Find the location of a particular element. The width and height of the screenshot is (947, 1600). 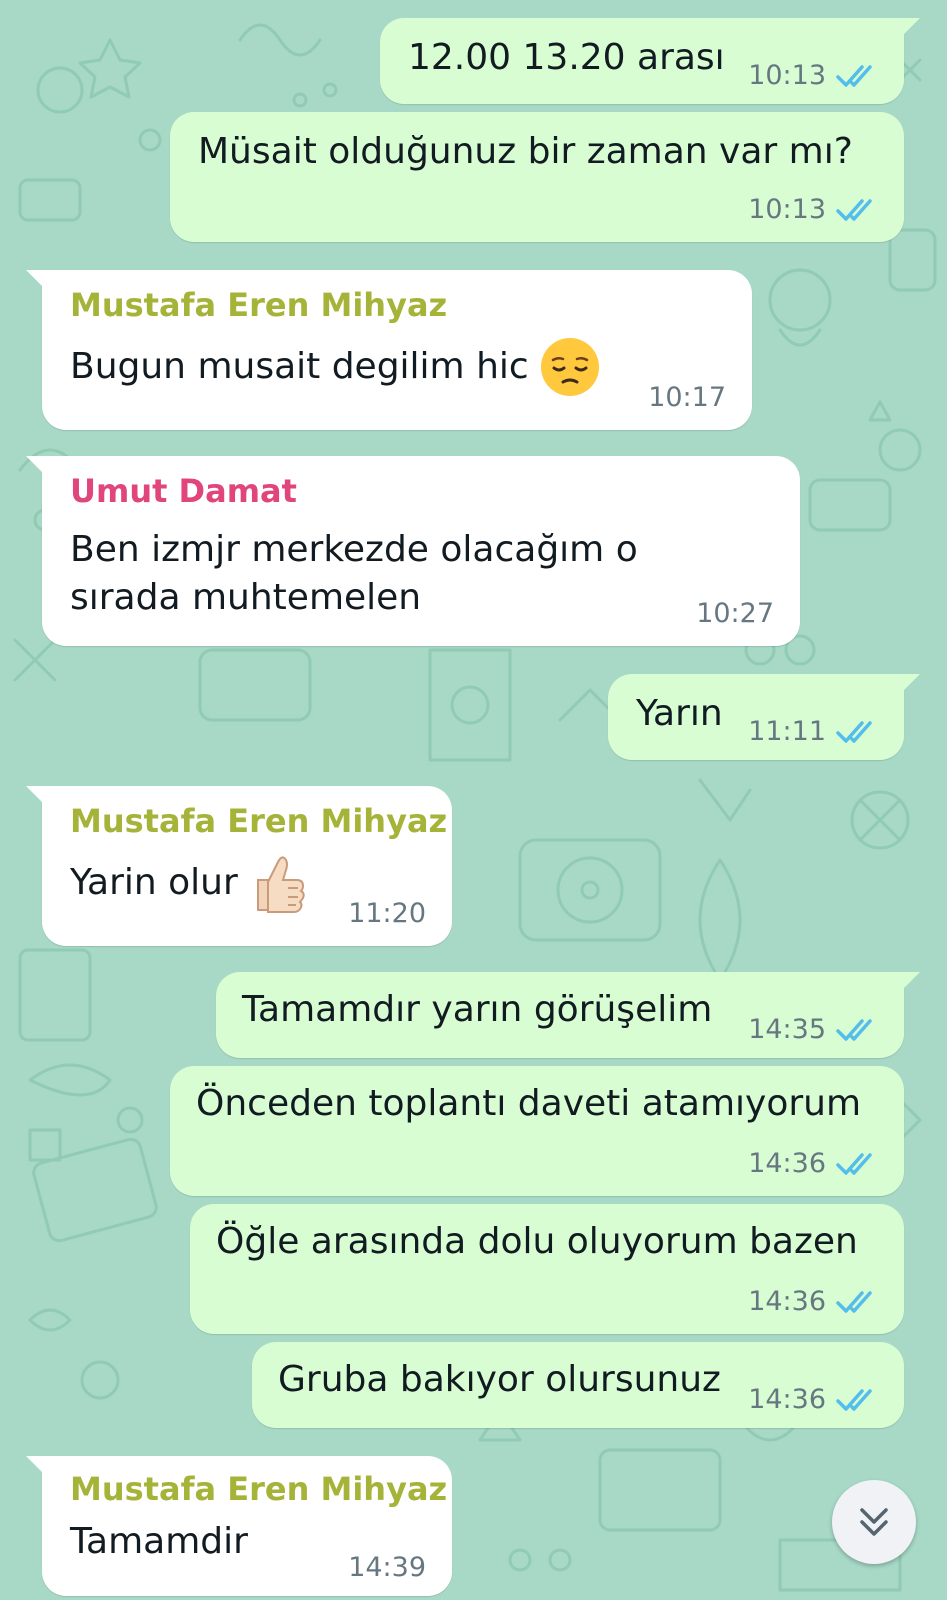

message-meta: 14:39 is located at coordinates (387, 1568).